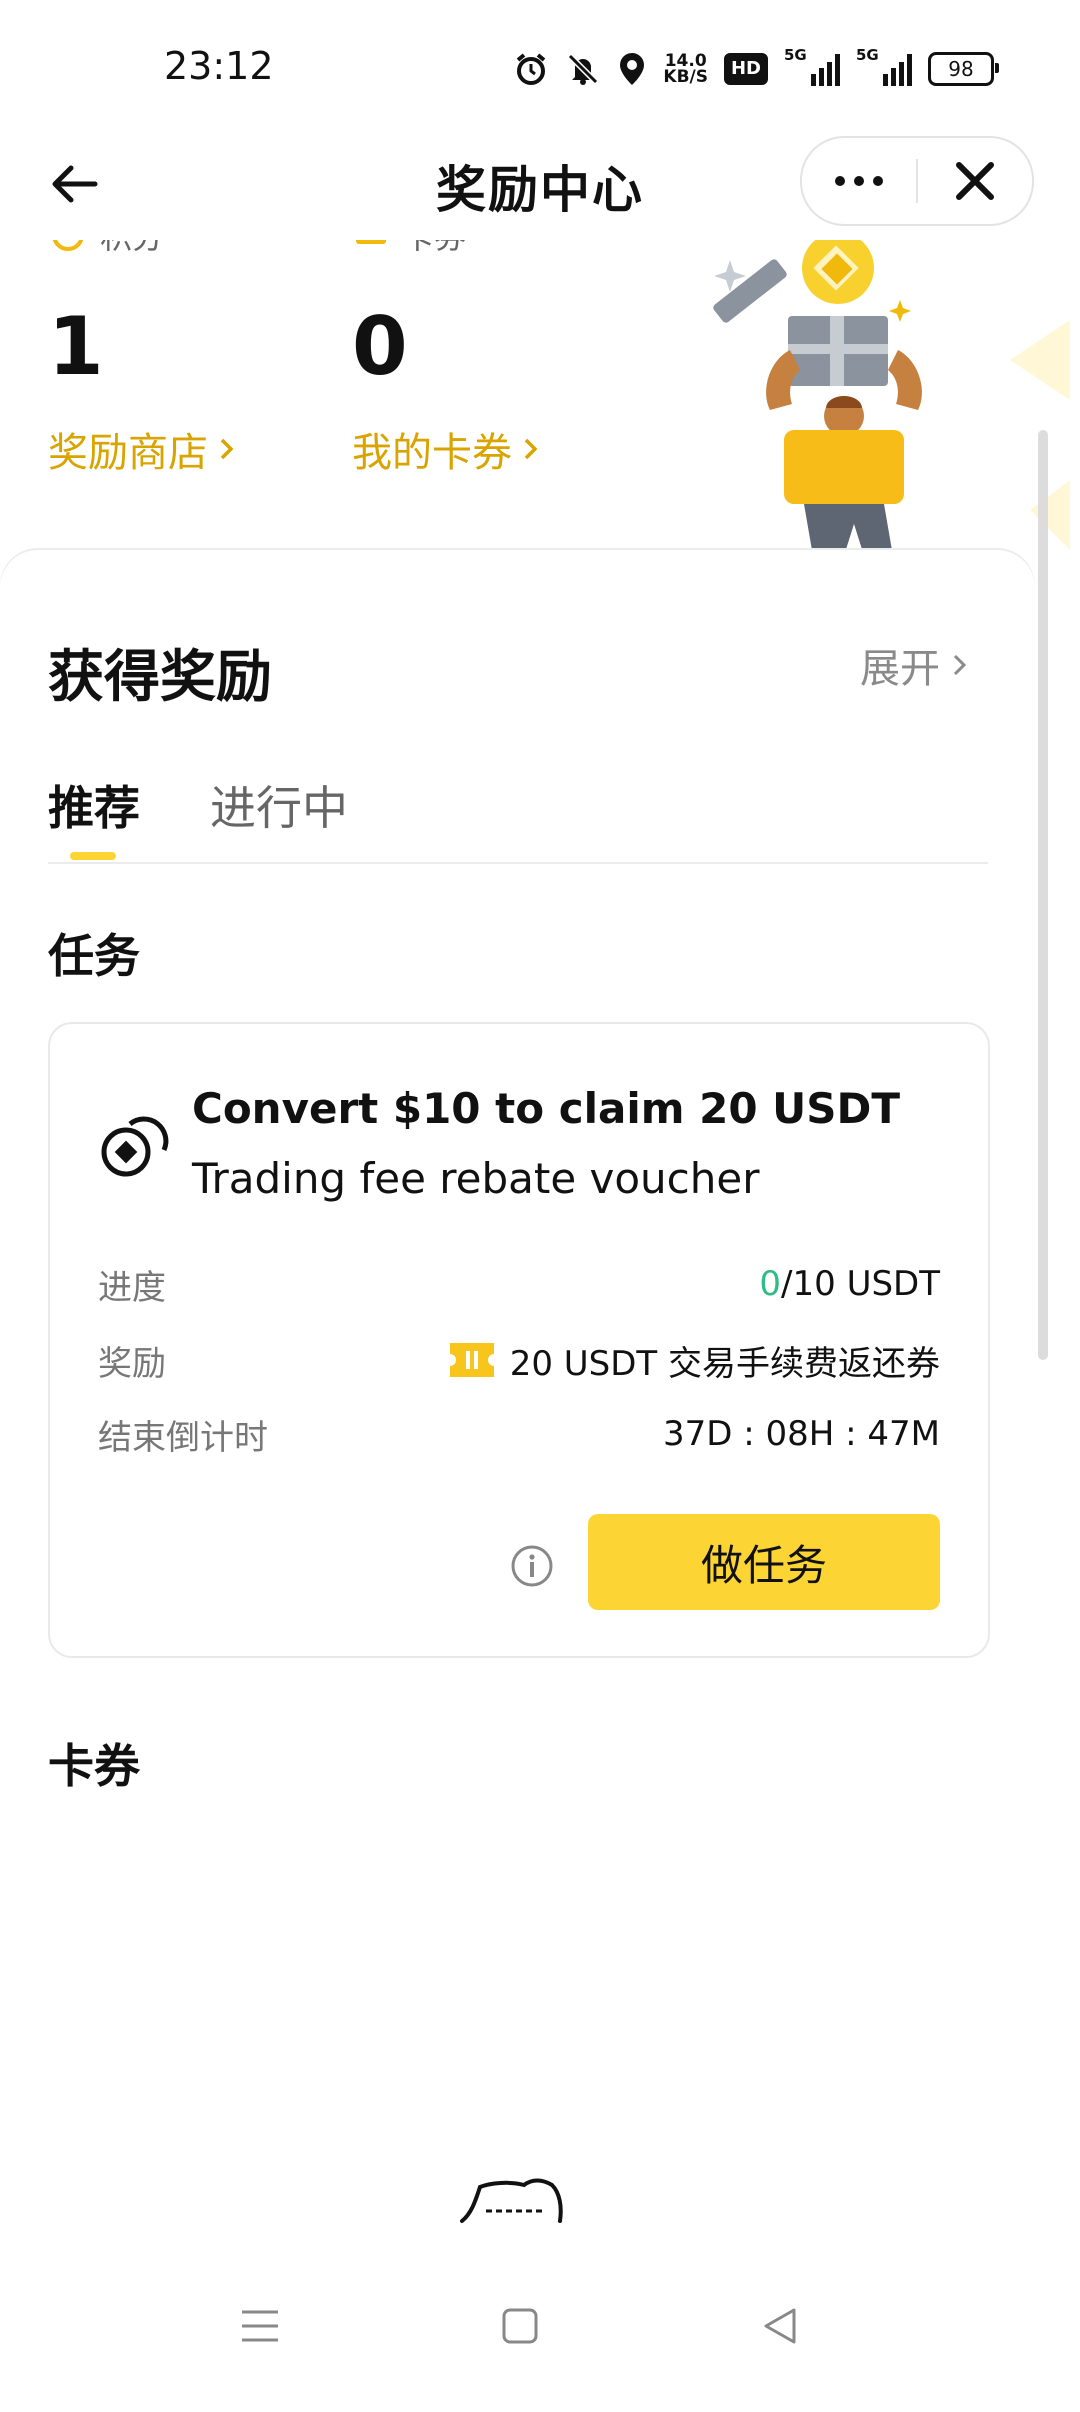 The height and width of the screenshot is (2412, 1080). What do you see at coordinates (891, 400) in the screenshot?
I see `reward-hero-illustration` at bounding box center [891, 400].